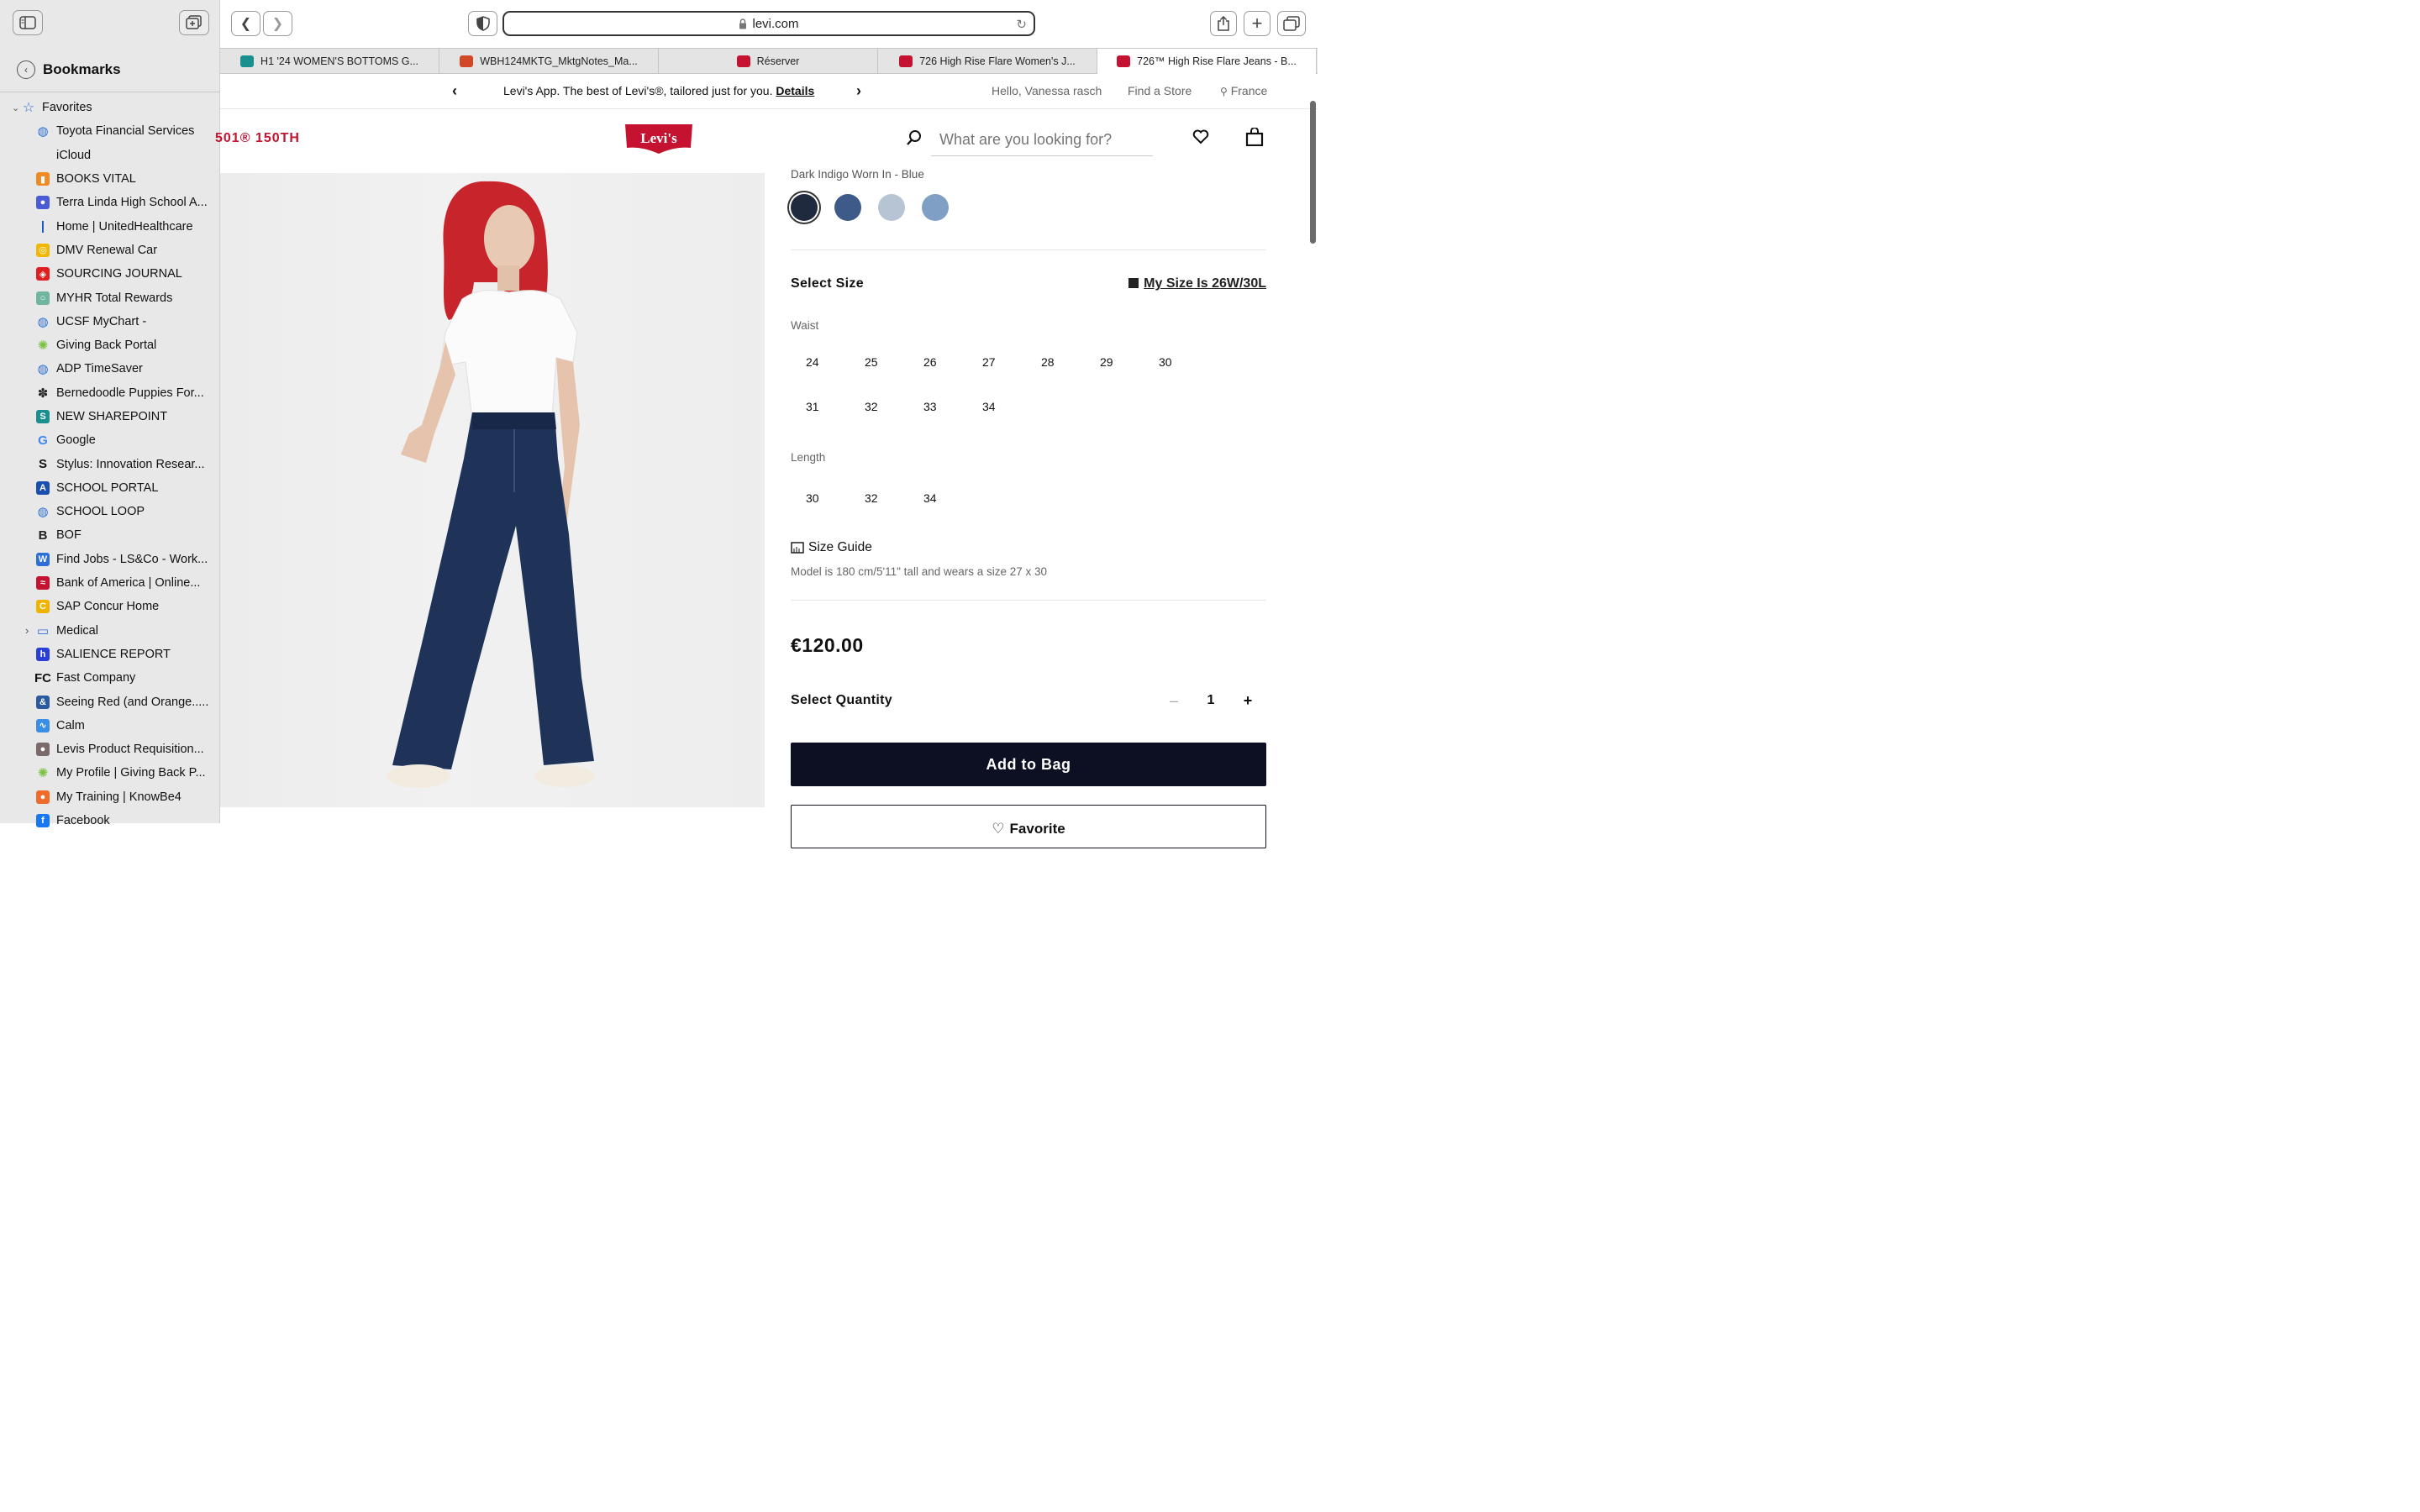  Describe the element at coordinates (1160, 90) in the screenshot. I see `find-store-link: Find a Store` at that location.